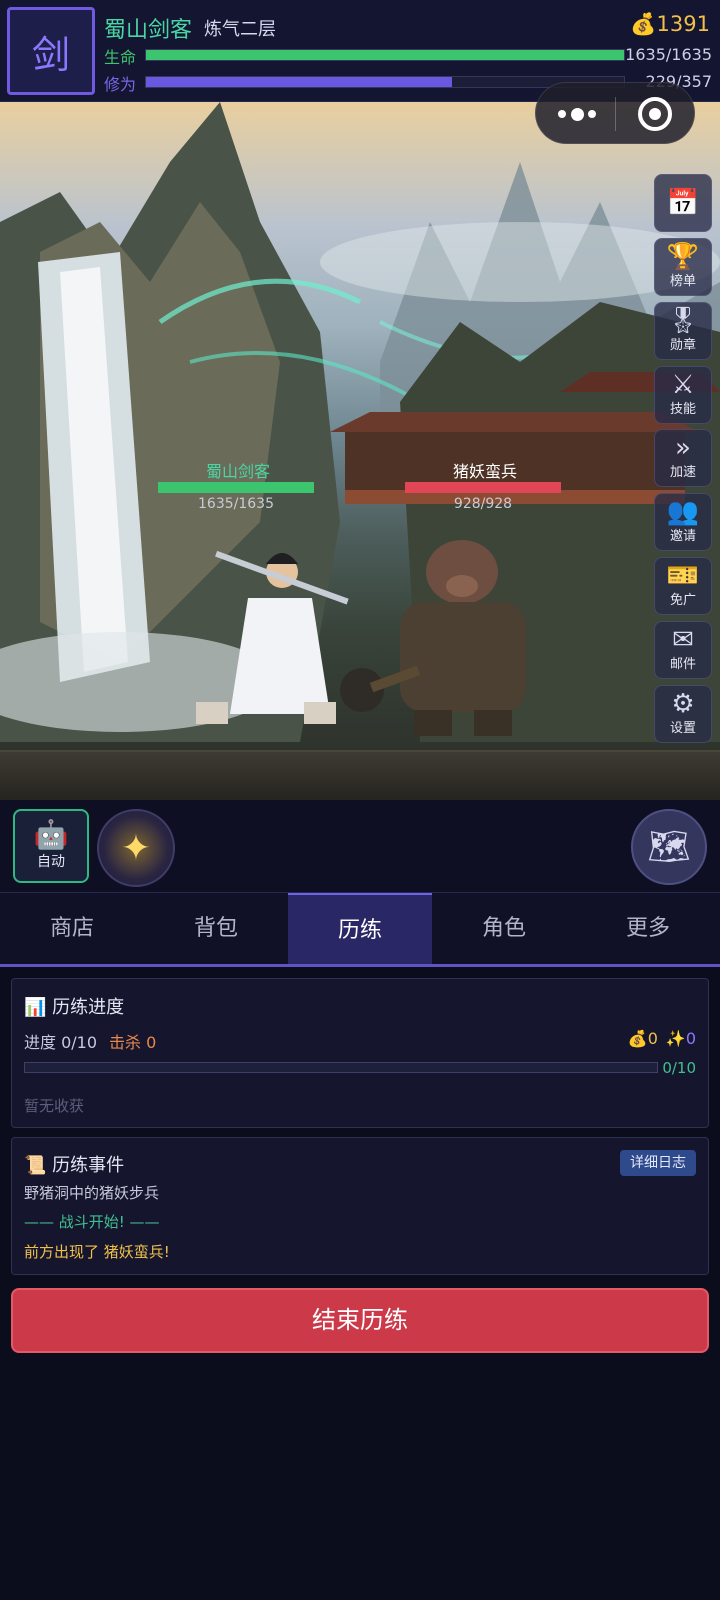 This screenshot has width=720, height=1600. I want to click on cultivation-realm: 炼气二层, so click(240, 29).